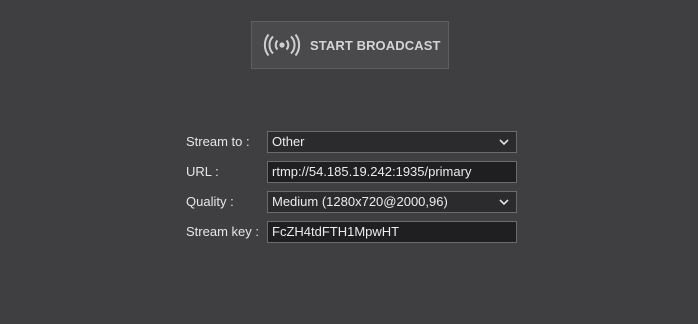  I want to click on stream-to-label: Stream to :, so click(218, 141).